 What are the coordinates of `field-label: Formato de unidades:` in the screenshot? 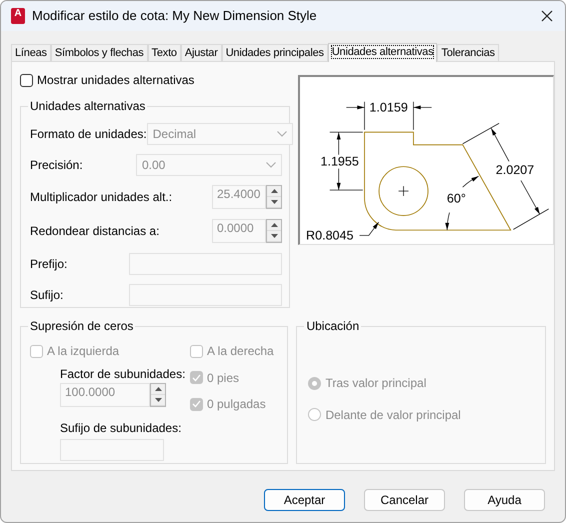 It's located at (88, 134).